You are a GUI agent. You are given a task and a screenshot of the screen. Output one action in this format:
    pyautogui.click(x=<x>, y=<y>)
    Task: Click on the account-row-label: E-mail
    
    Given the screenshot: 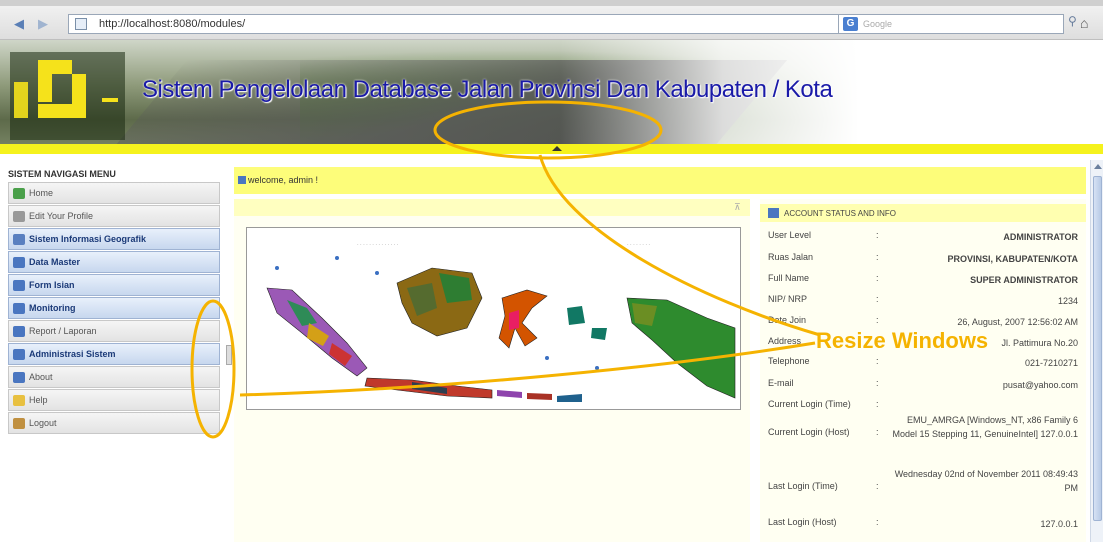 What is the action you would take?
    pyautogui.click(x=781, y=383)
    